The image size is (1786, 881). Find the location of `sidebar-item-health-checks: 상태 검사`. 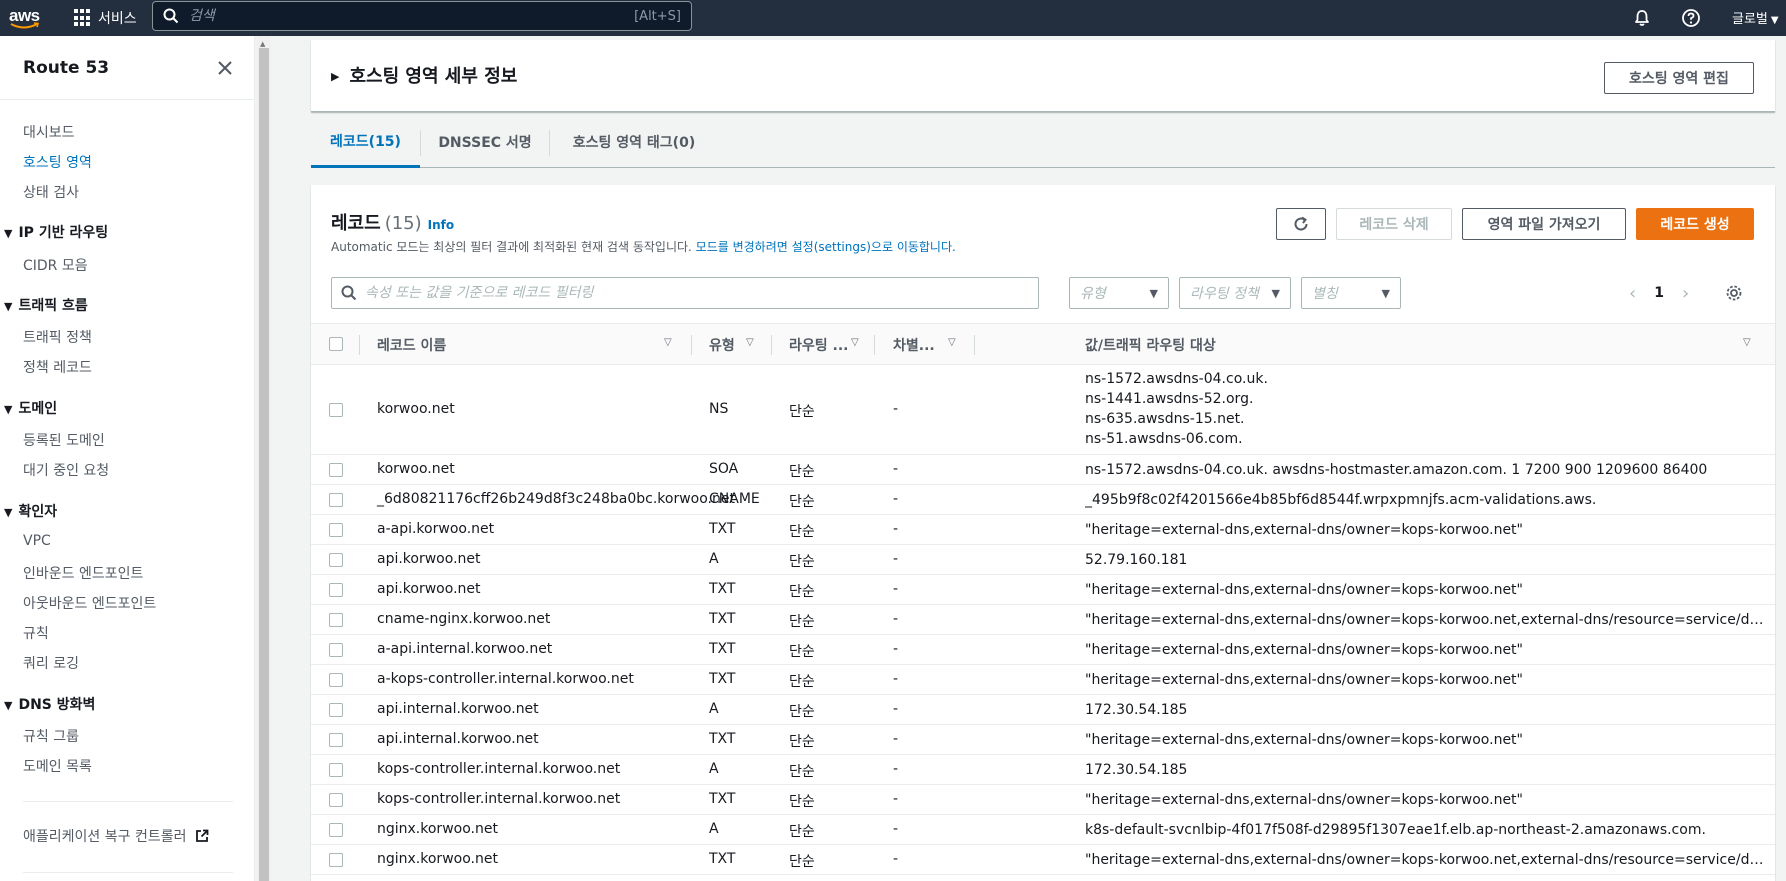

sidebar-item-health-checks: 상태 검사 is located at coordinates (51, 192).